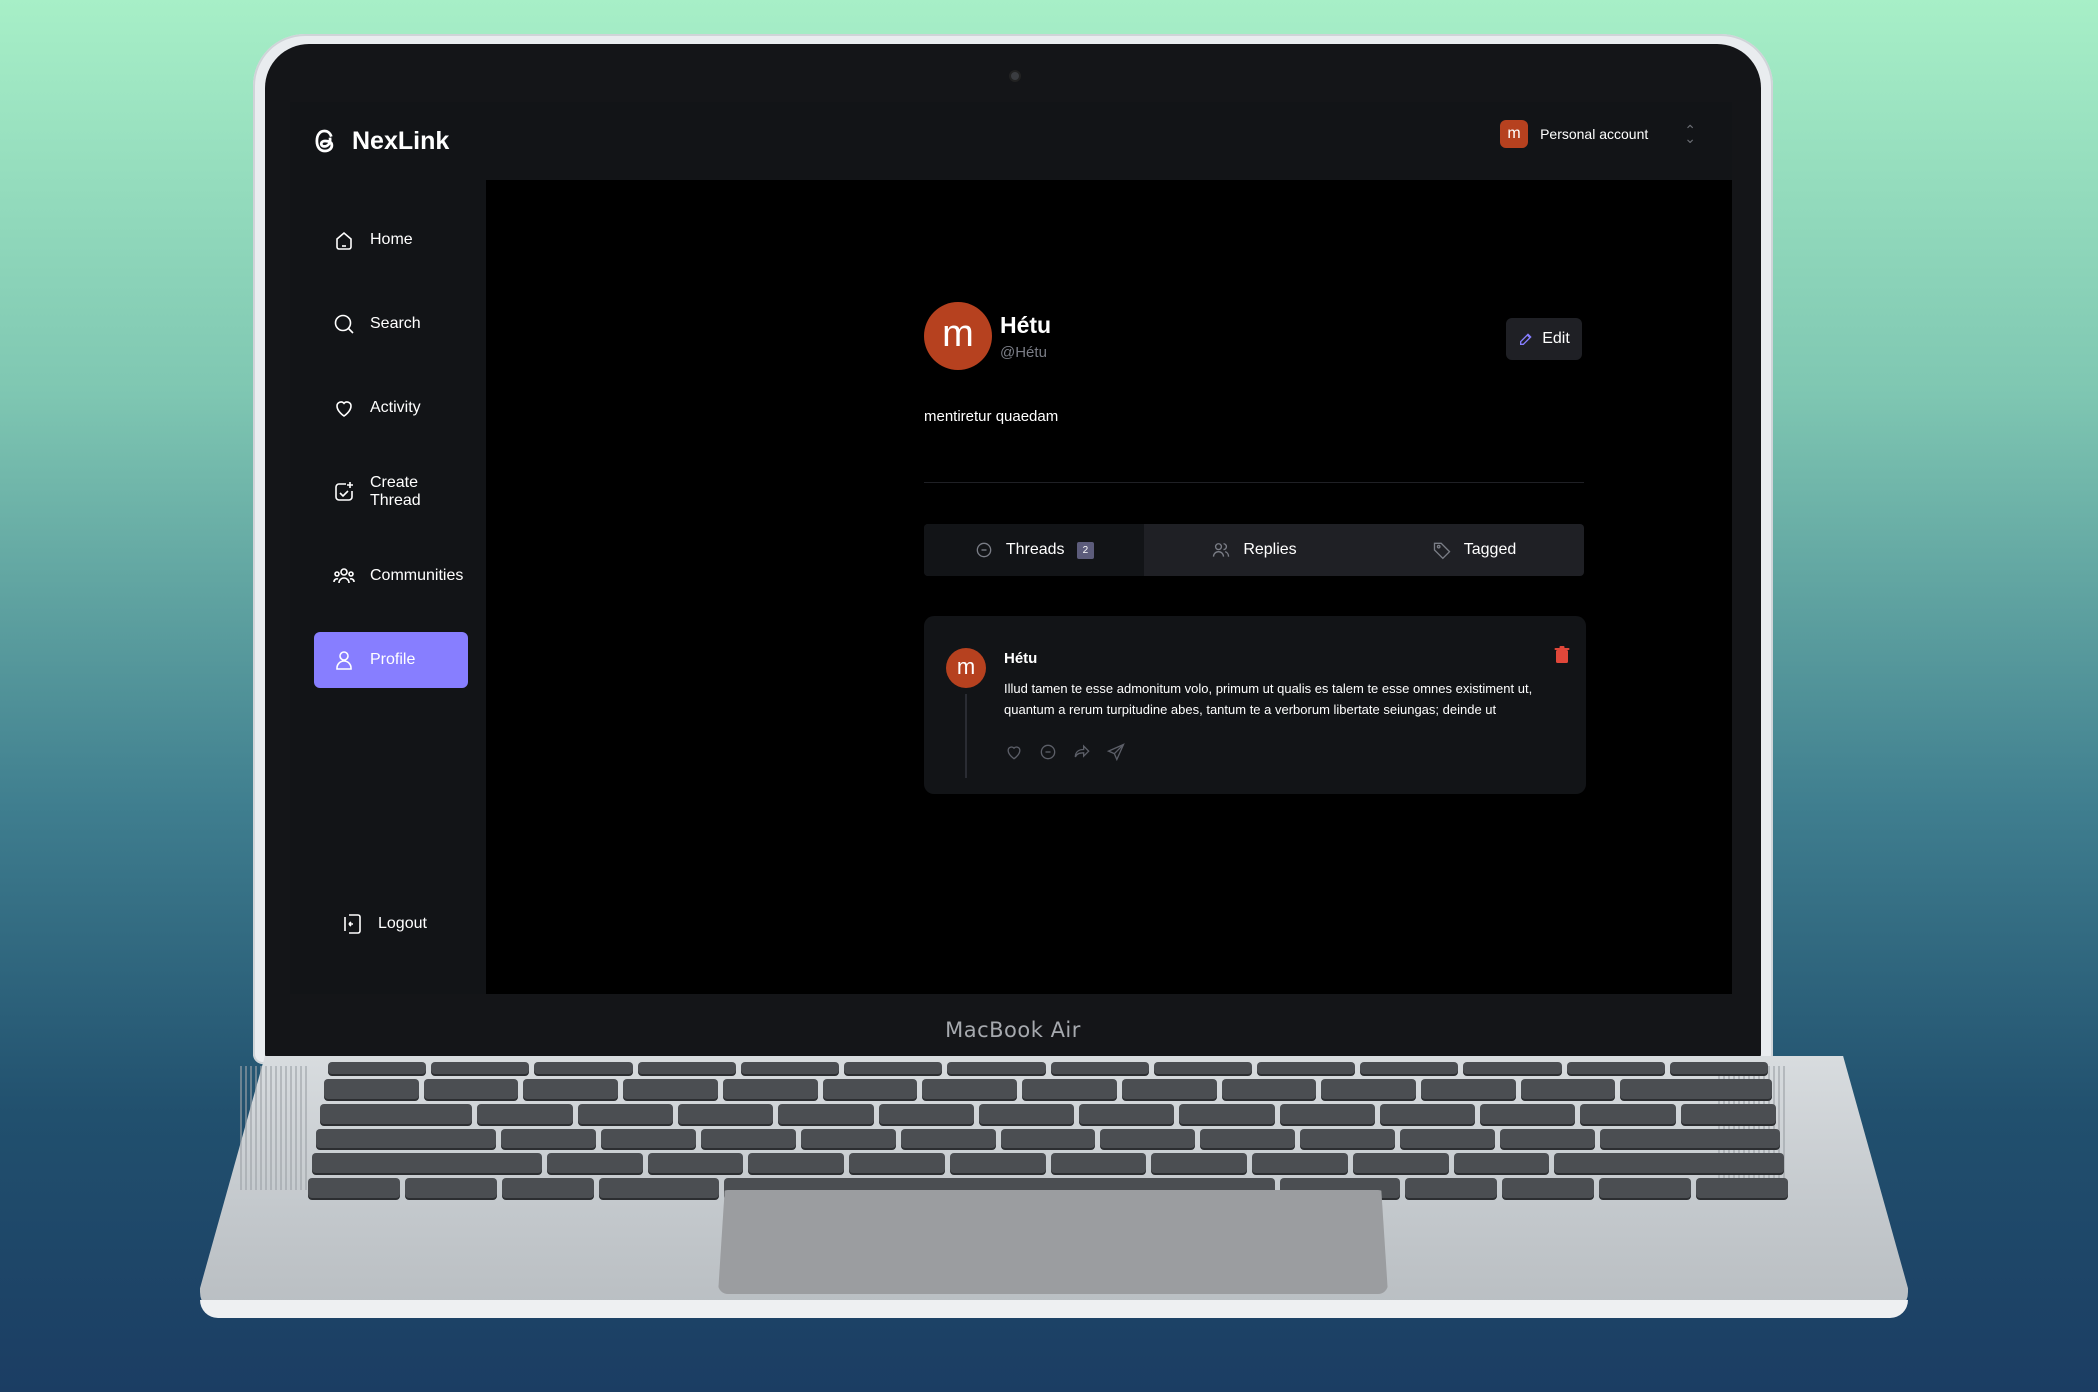  I want to click on profile-bio: mentiretur quaedam, so click(991, 416).